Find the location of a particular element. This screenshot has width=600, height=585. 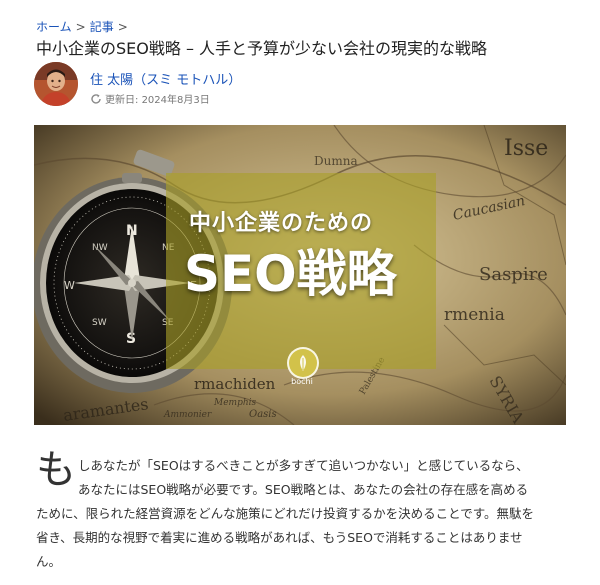

article-title: 中小企業のSEO戦略 – 人手と予算が少ない会社の現実的な戦略 is located at coordinates (262, 48).